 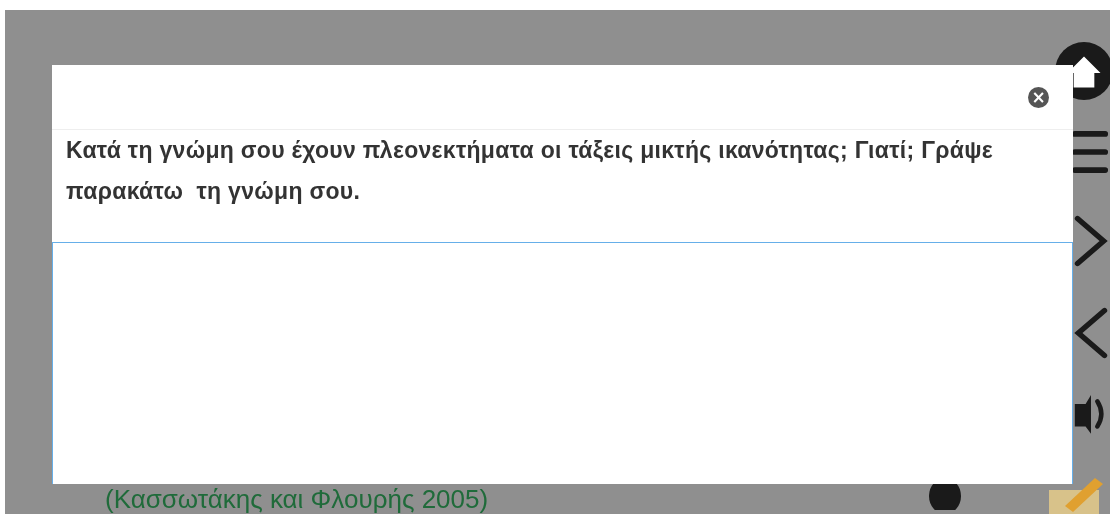 What do you see at coordinates (297, 499) in the screenshot?
I see `citation-text: (Κασσωτάκης και Φλουρής 2005)` at bounding box center [297, 499].